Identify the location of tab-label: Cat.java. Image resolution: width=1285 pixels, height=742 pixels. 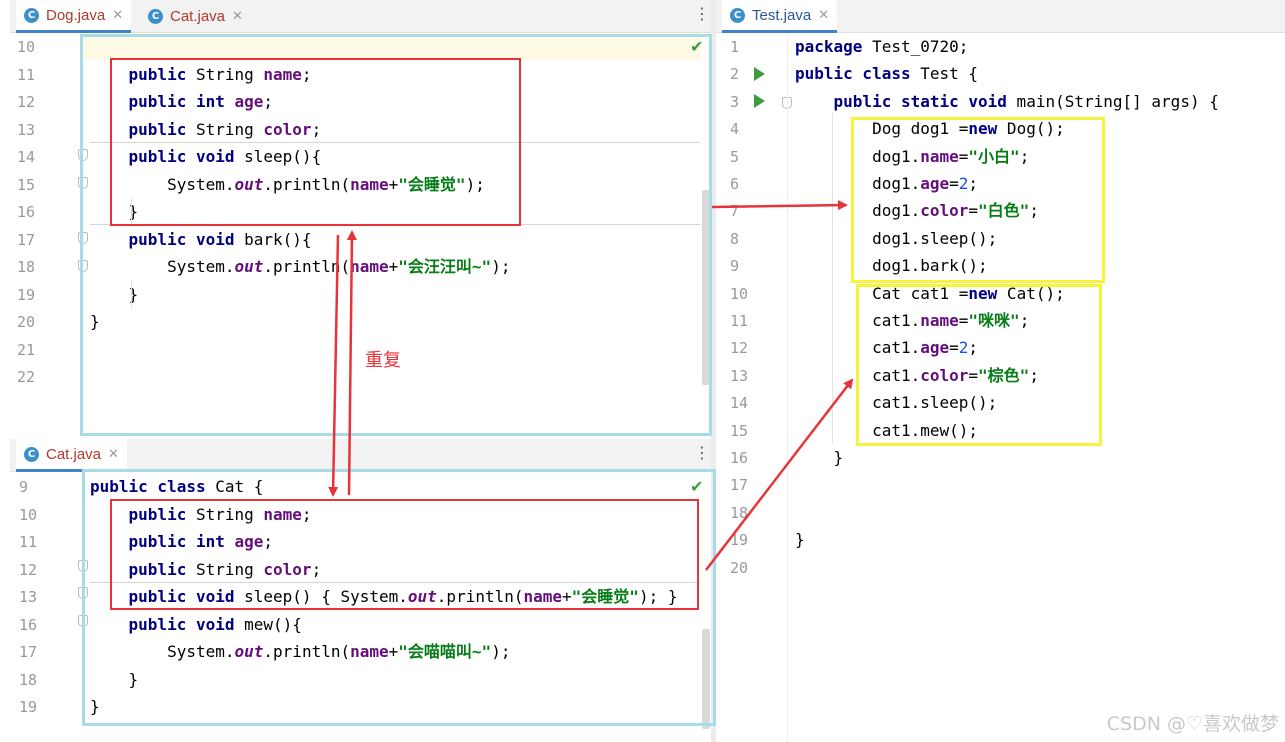
(198, 16).